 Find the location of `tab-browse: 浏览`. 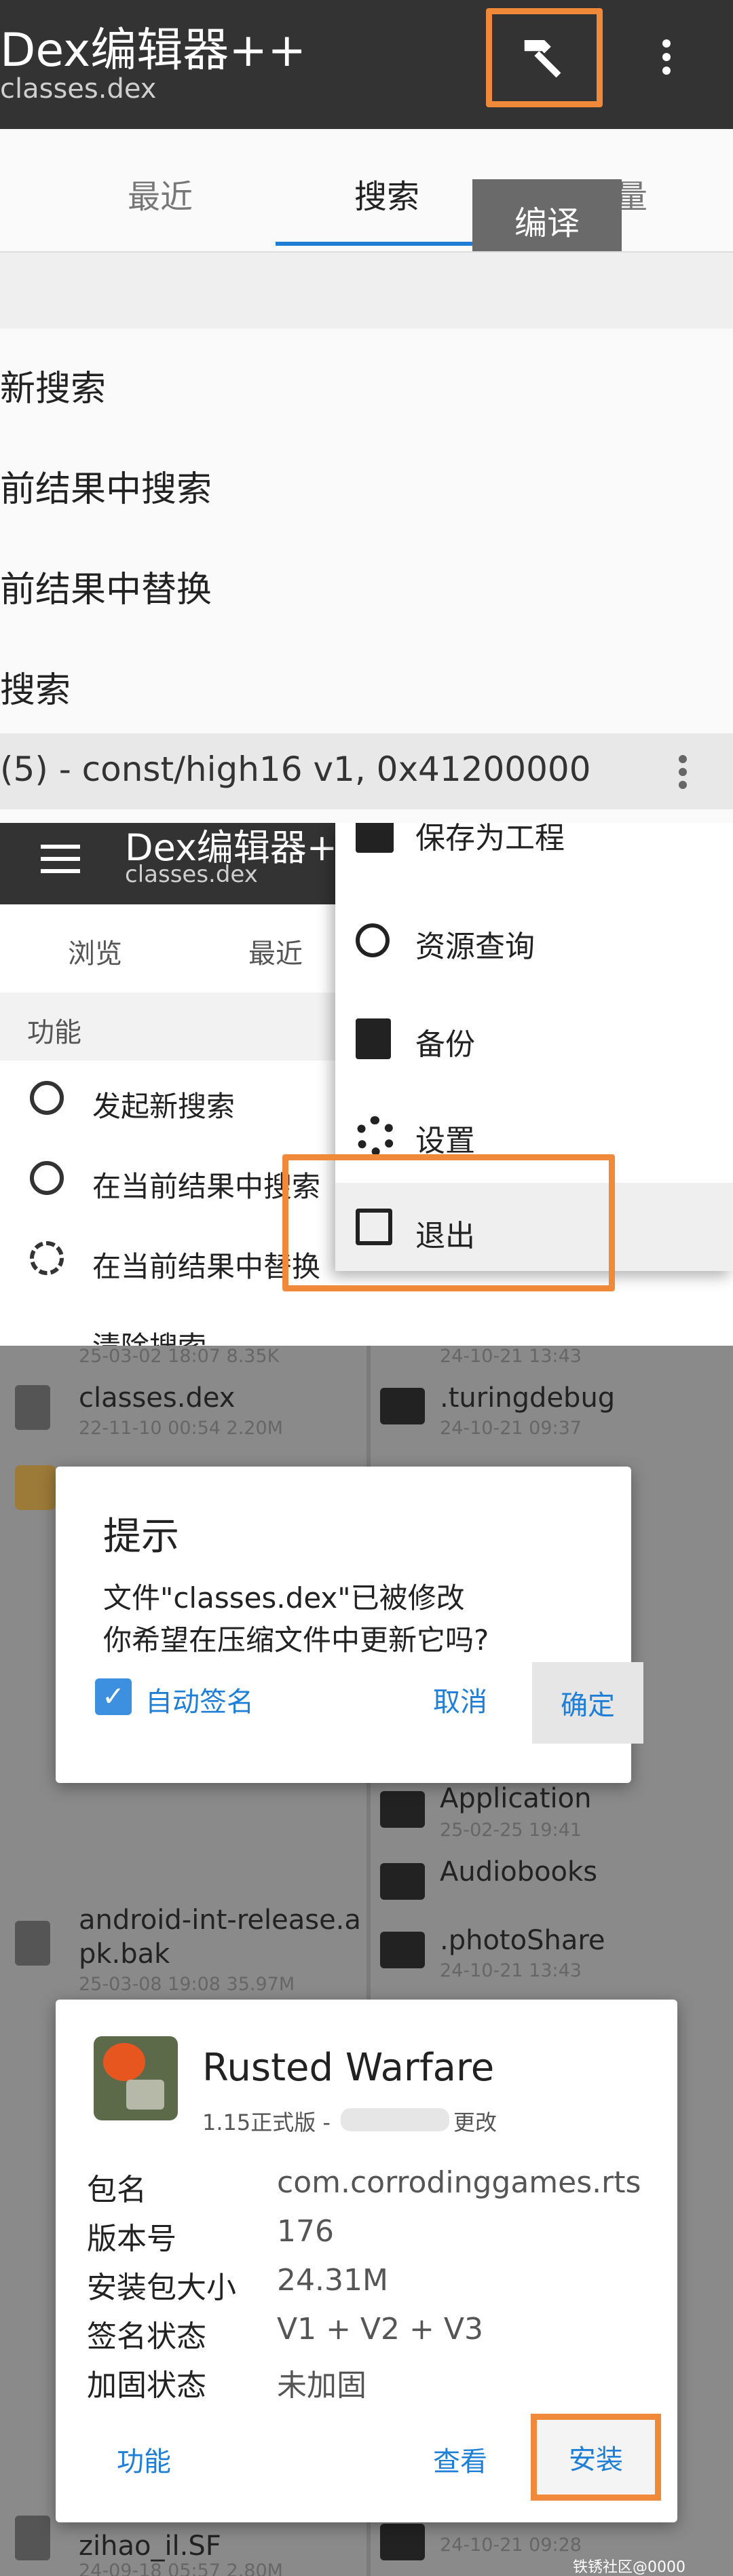

tab-browse: 浏览 is located at coordinates (95, 952).